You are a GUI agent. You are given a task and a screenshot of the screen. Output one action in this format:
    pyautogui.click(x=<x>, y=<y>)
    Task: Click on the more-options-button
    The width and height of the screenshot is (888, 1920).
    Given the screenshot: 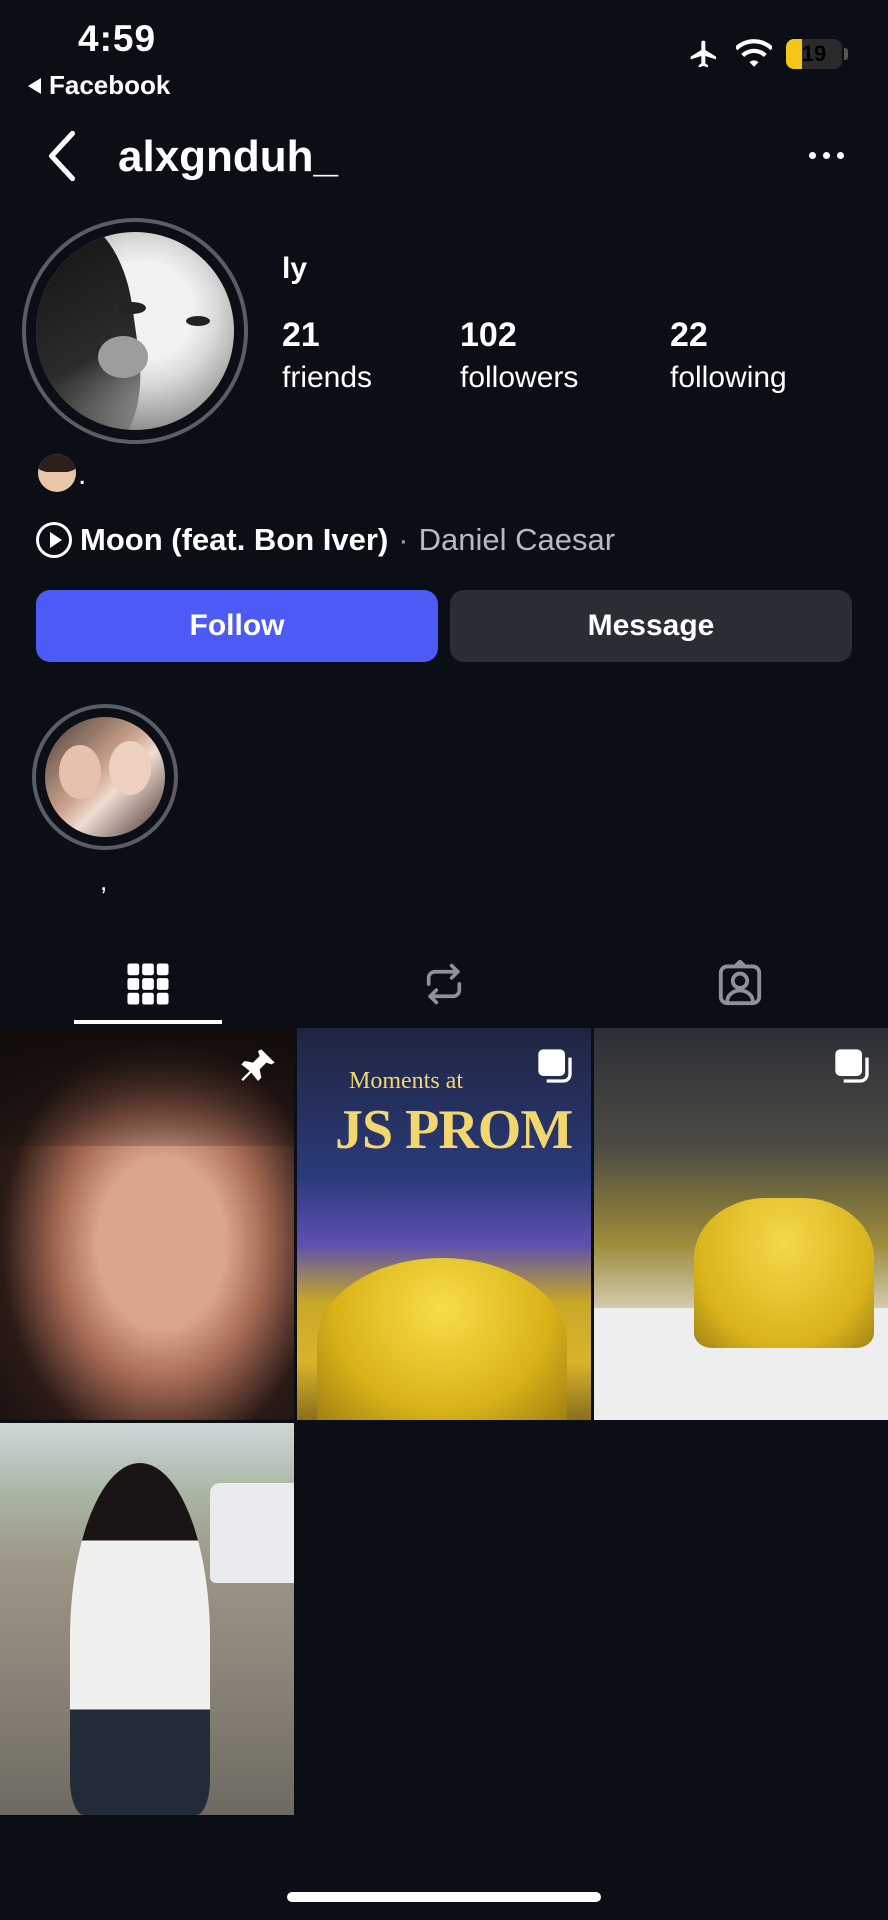 What is the action you would take?
    pyautogui.click(x=826, y=155)
    